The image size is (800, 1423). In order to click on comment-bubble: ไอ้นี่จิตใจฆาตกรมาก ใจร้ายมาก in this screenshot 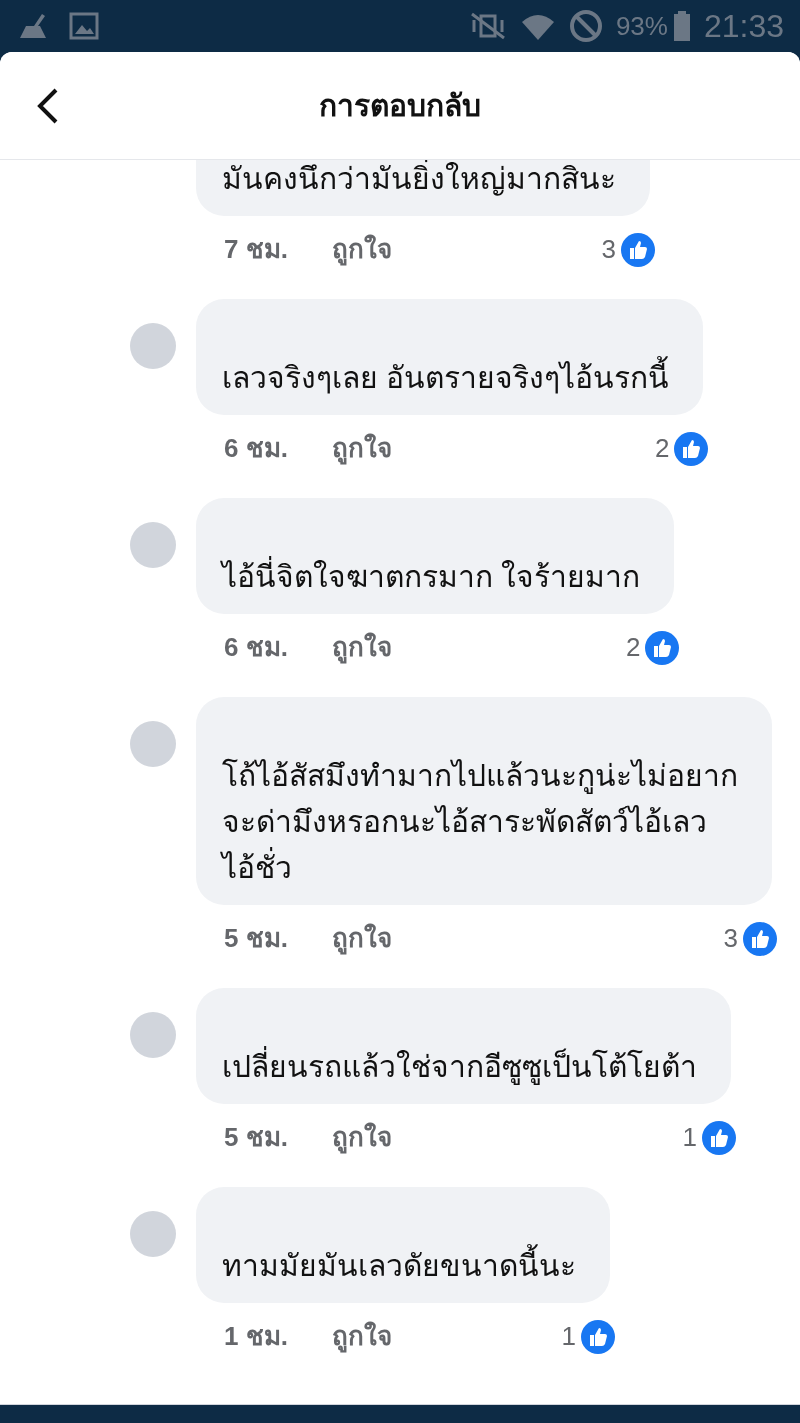, I will do `click(435, 556)`.